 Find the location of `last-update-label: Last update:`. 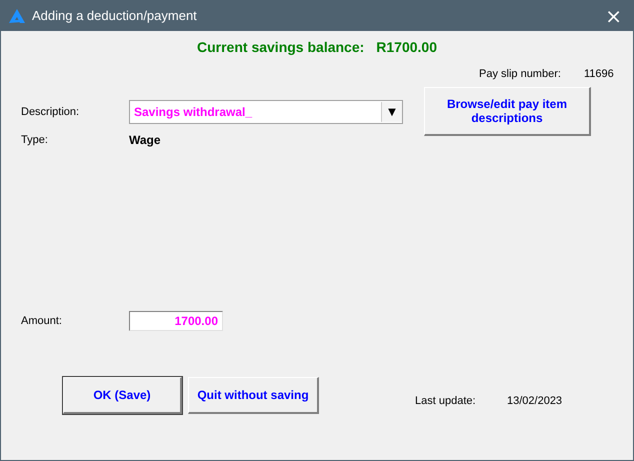

last-update-label: Last update: is located at coordinates (446, 400).